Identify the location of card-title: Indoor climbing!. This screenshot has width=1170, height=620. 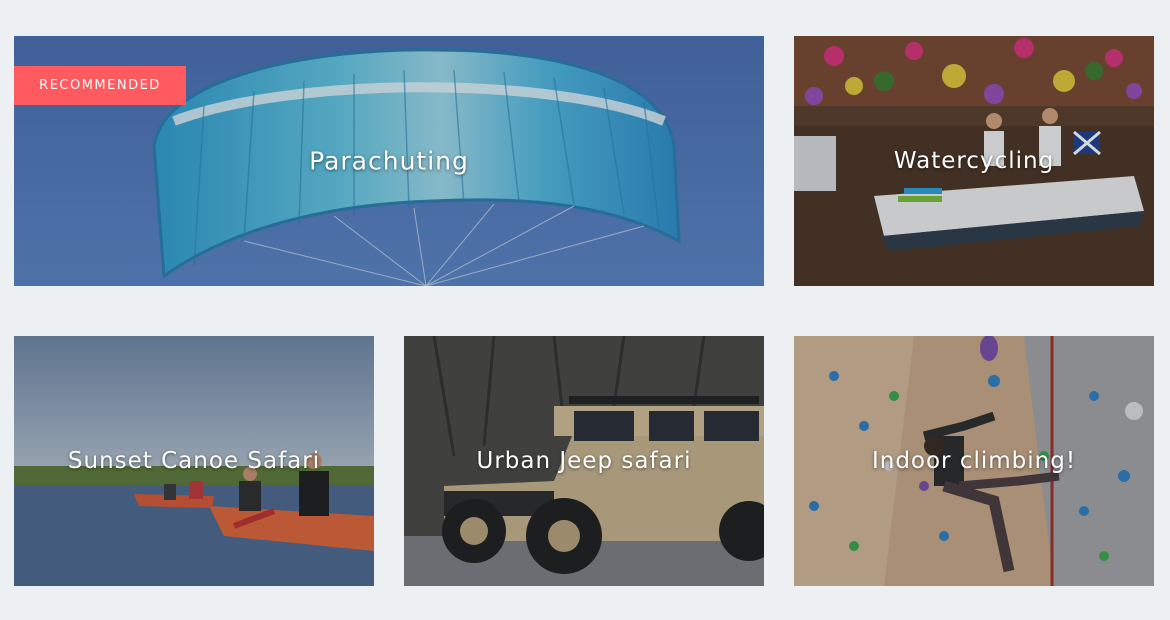
(974, 461).